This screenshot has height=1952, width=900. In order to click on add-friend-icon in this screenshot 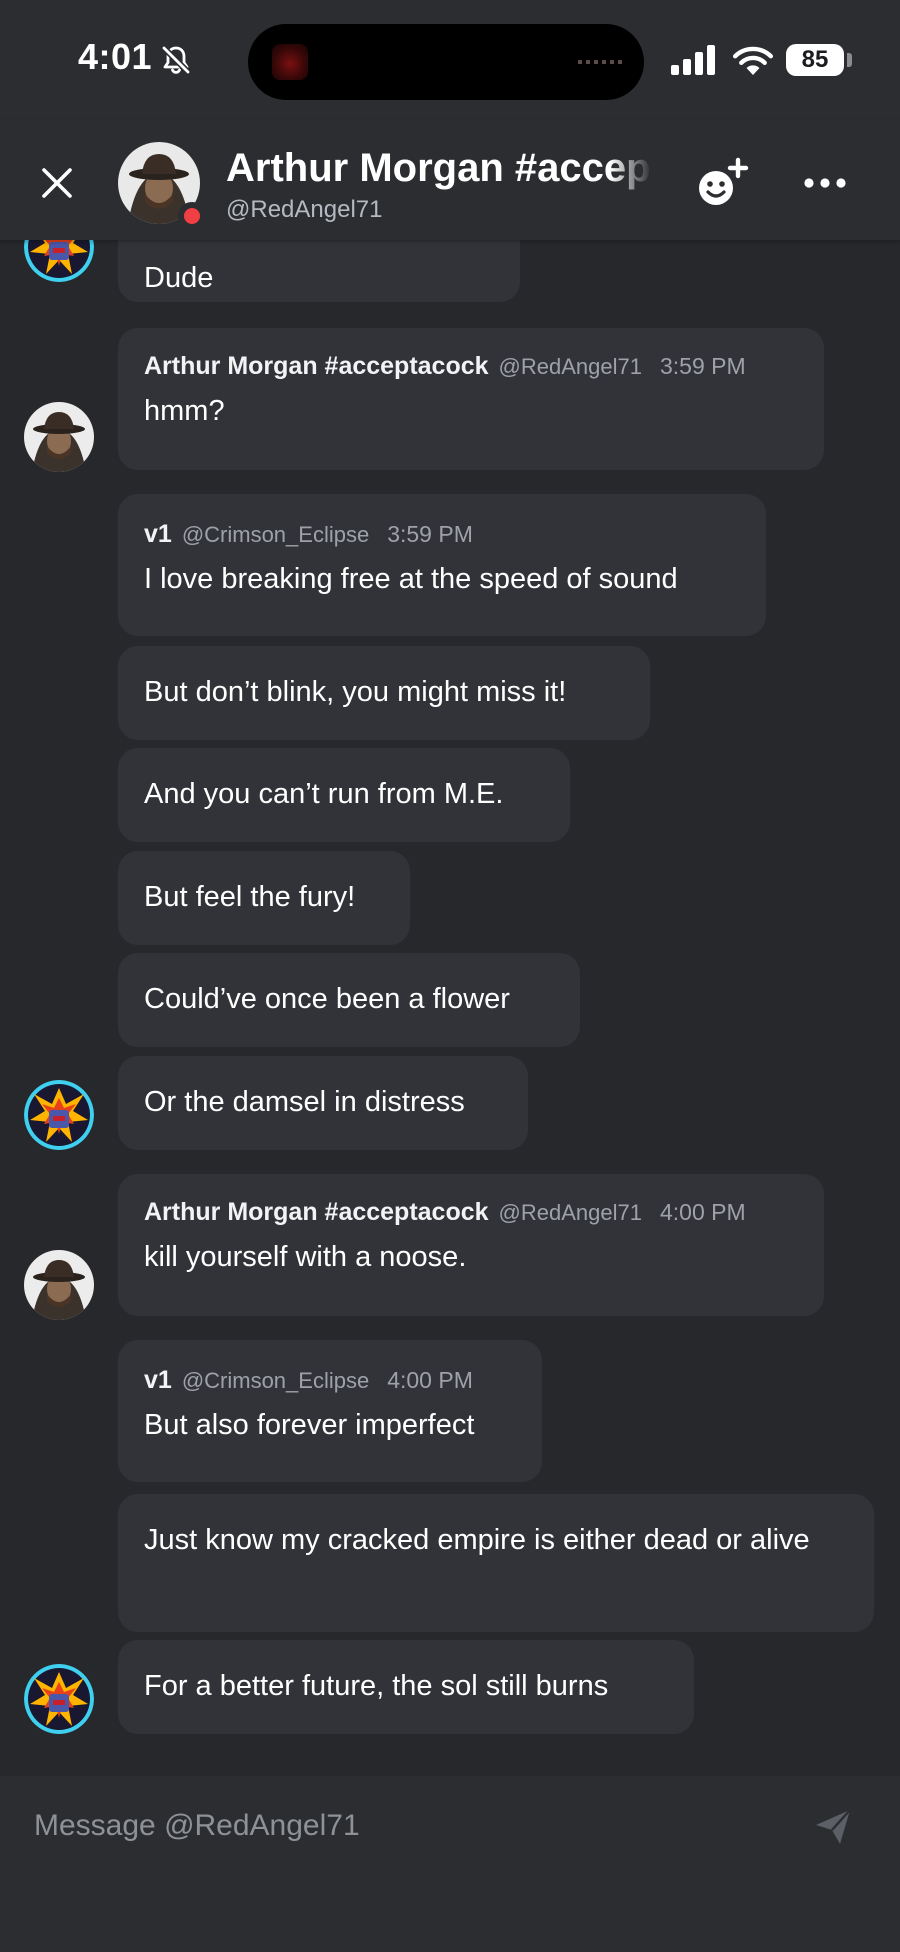, I will do `click(722, 184)`.